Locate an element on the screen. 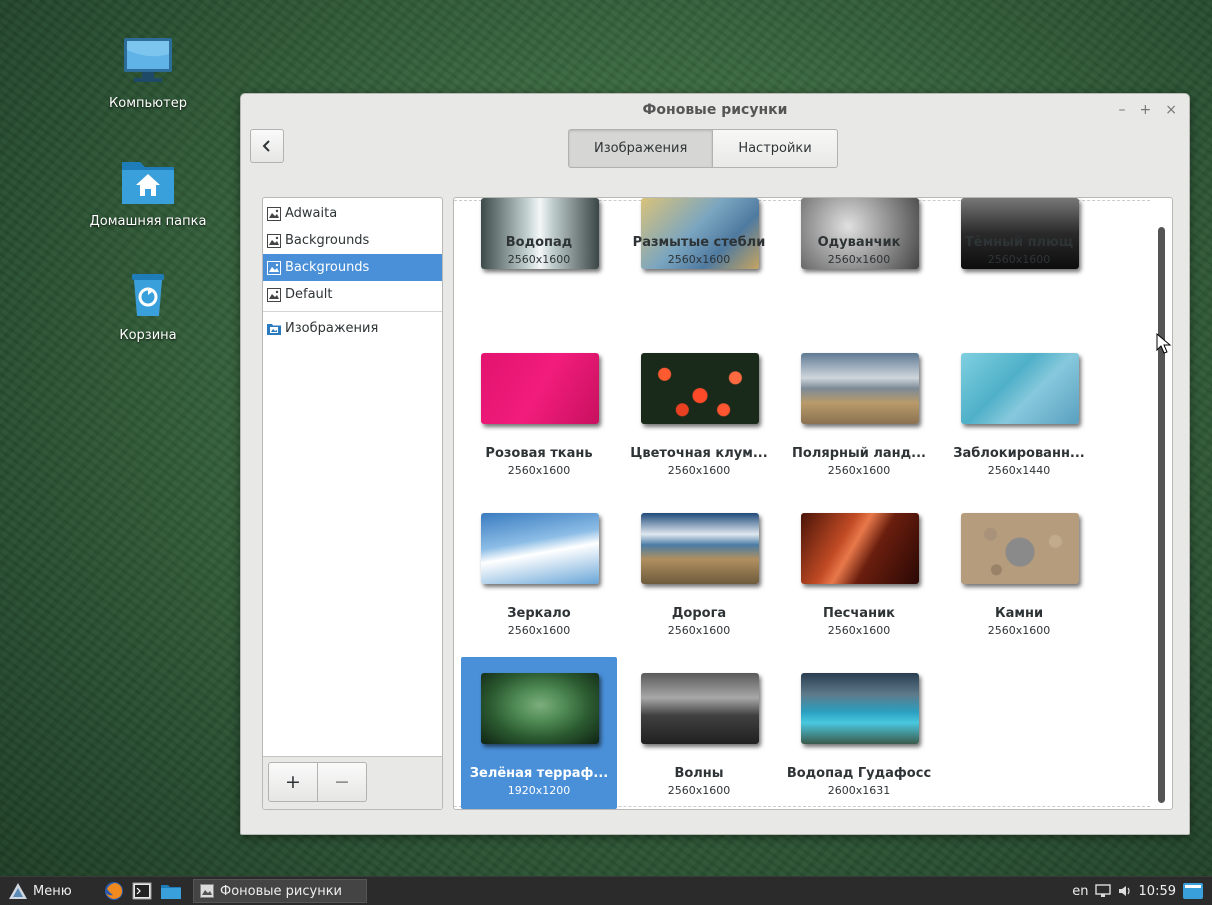  wallpaper-item: Водопад Гудафосс 2600x1631 is located at coordinates (859, 707).